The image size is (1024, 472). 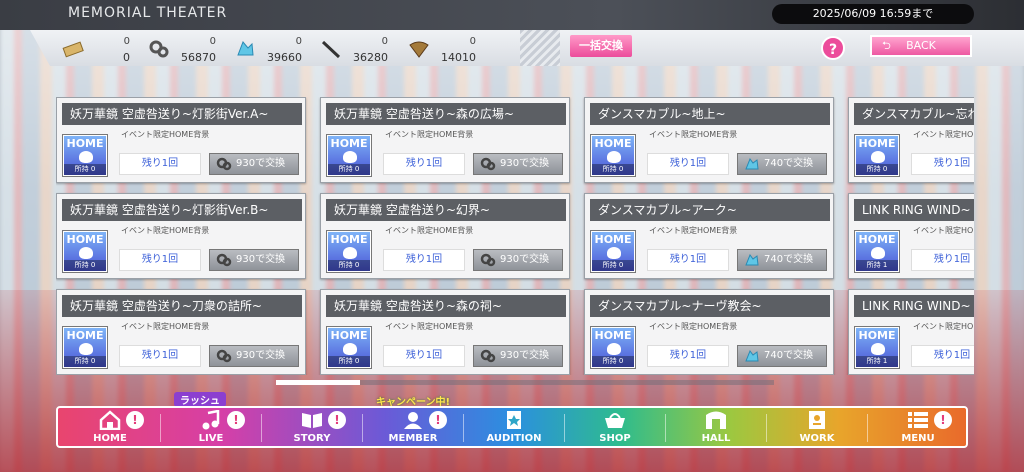 I want to click on home-background-thumbnail: HOME 所持 1, so click(x=877, y=347).